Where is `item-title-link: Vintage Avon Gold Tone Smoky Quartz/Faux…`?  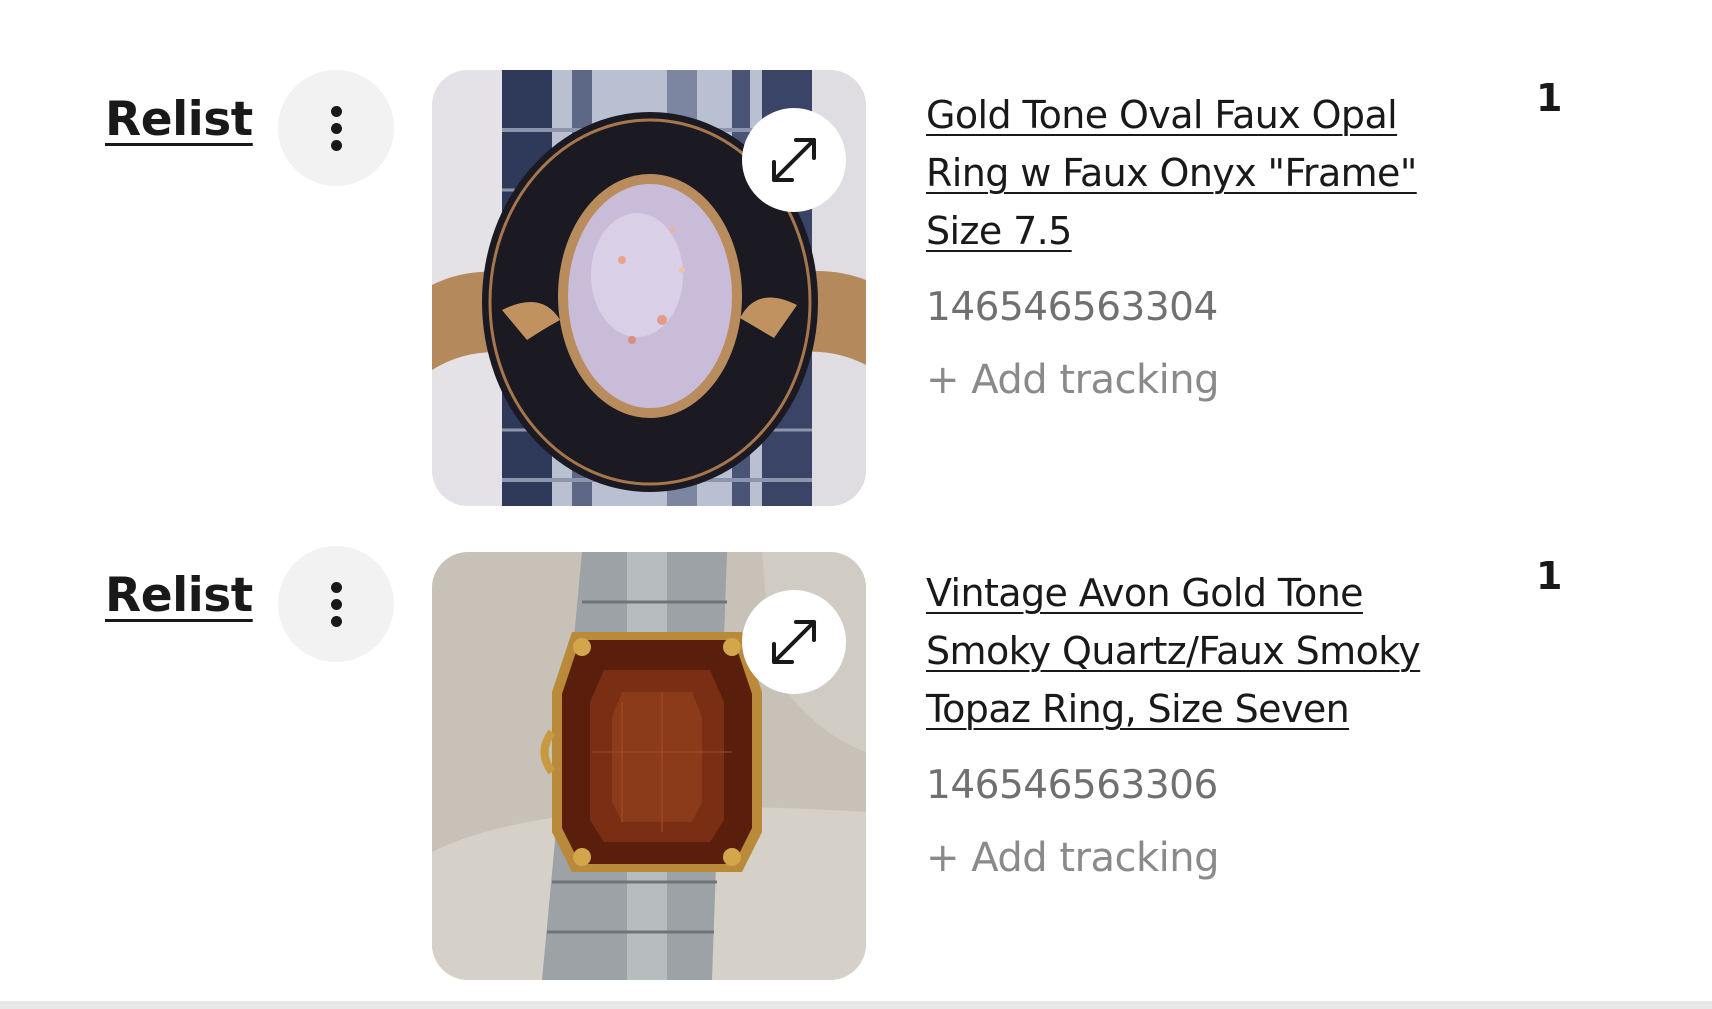 item-title-link: Vintage Avon Gold Tone Smoky Quartz/Faux… is located at coordinates (1206, 651).